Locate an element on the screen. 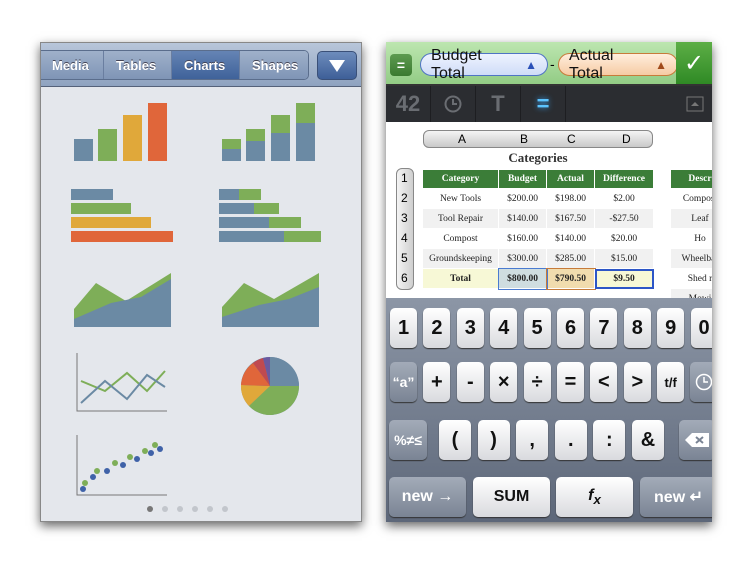  key-digit: 3 is located at coordinates (470, 328).